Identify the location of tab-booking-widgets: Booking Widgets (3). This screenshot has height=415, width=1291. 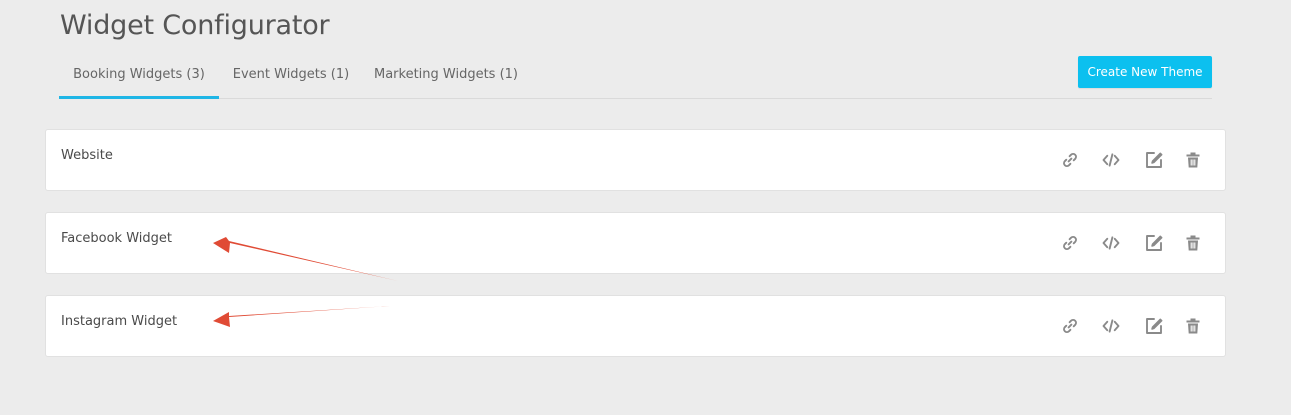
(139, 75).